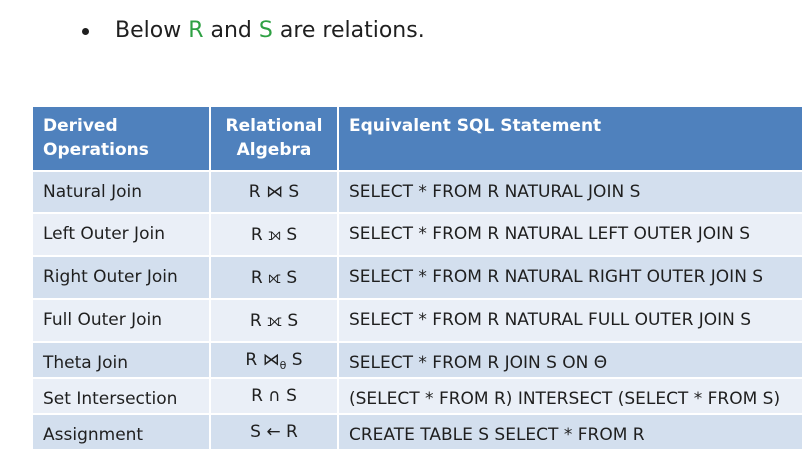  Describe the element at coordinates (274, 138) in the screenshot. I see `header-relational-algebra: Relational Algebra` at that location.